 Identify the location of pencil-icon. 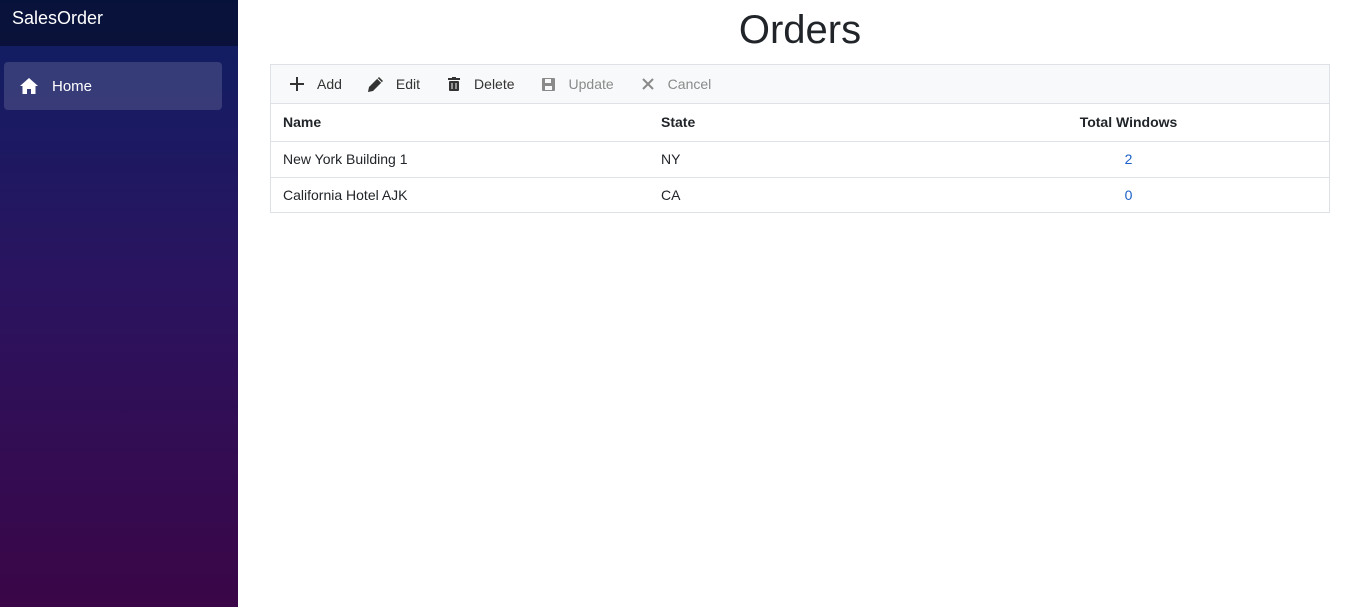
(376, 84).